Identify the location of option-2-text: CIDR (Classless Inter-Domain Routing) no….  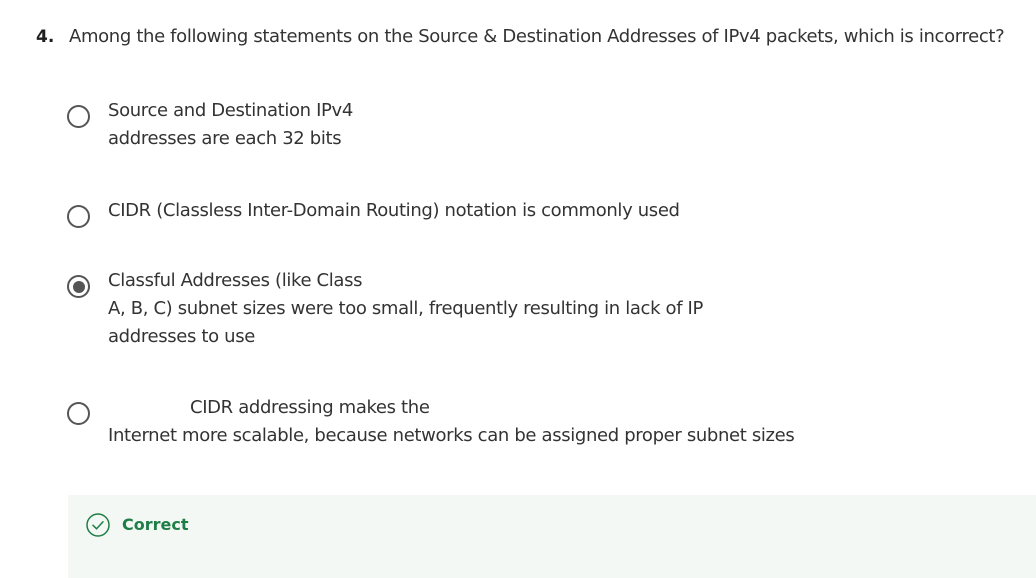
(394, 211).